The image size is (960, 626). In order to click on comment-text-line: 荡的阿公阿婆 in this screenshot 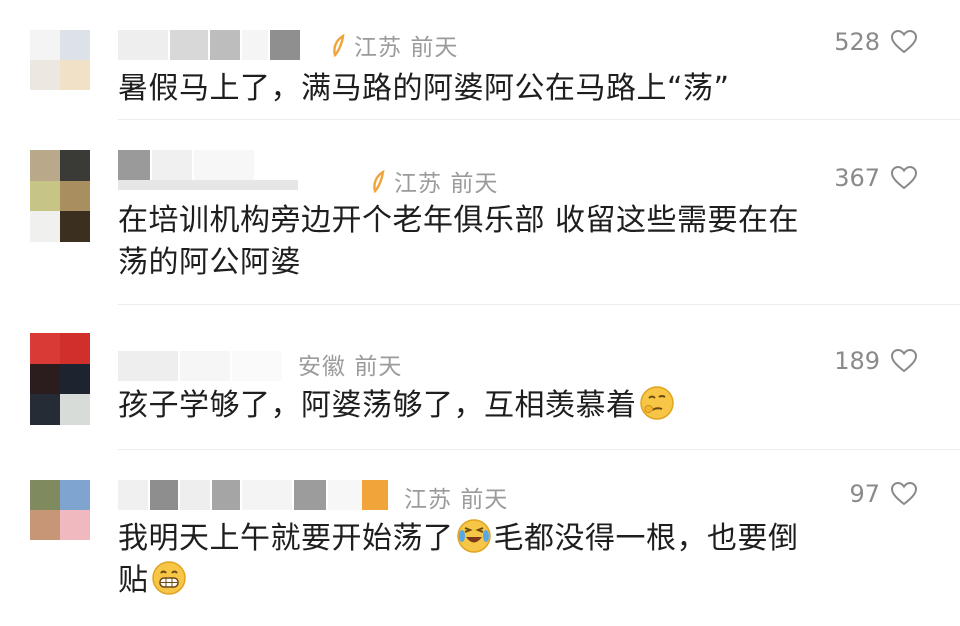, I will do `click(209, 262)`.